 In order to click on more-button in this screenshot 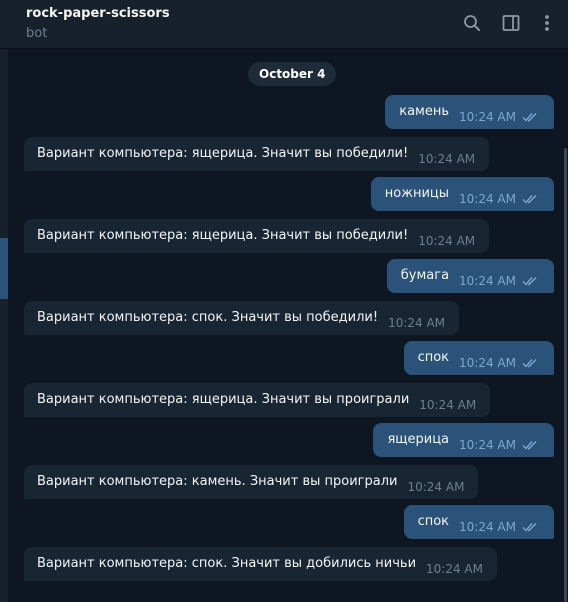, I will do `click(547, 23)`.